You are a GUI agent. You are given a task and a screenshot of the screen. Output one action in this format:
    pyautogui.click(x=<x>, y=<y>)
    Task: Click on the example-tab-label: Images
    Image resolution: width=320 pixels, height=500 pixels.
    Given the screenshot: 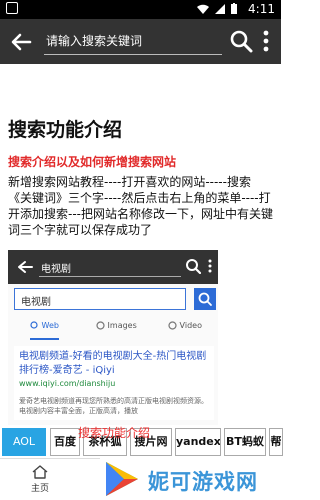 What is the action you would take?
    pyautogui.click(x=122, y=325)
    